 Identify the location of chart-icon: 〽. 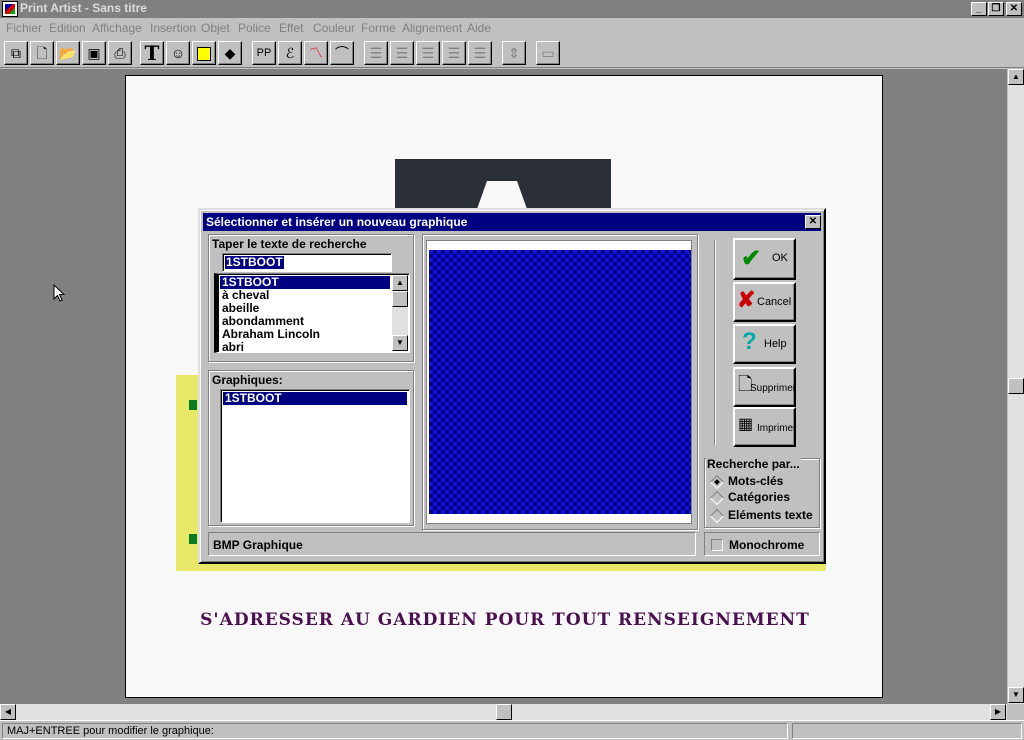
(316, 53).